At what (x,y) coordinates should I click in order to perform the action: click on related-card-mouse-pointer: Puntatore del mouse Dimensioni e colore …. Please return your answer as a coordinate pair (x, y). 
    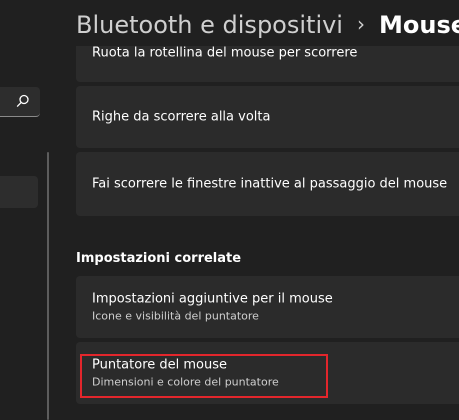
    Looking at the image, I should click on (267, 373).